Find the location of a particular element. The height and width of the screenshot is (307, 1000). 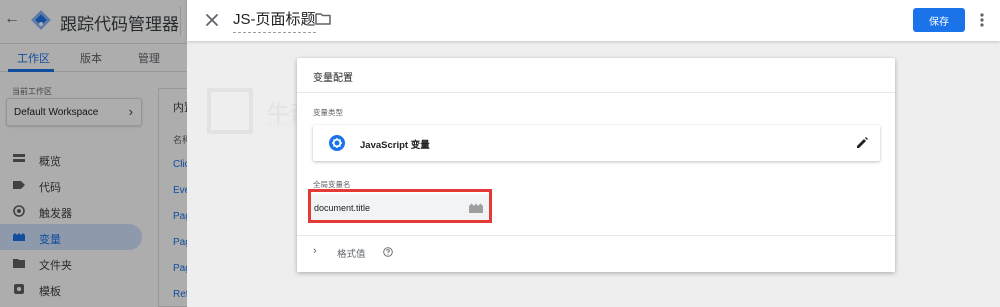

format-value-toggle: › 格式值 is located at coordinates (411, 253).